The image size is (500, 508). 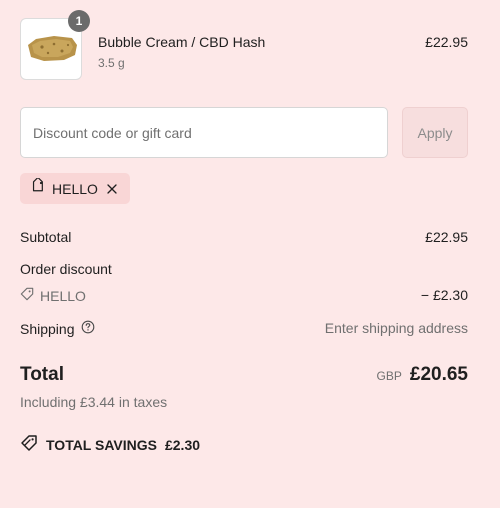 What do you see at coordinates (244, 375) in the screenshot?
I see `total-row: Total GBP £20.65` at bounding box center [244, 375].